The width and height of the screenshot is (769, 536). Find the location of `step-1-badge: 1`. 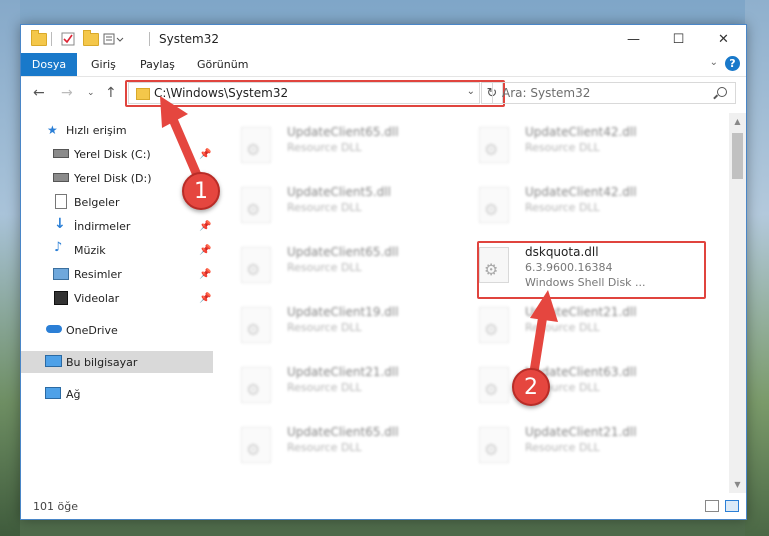

step-1-badge: 1 is located at coordinates (201, 191).